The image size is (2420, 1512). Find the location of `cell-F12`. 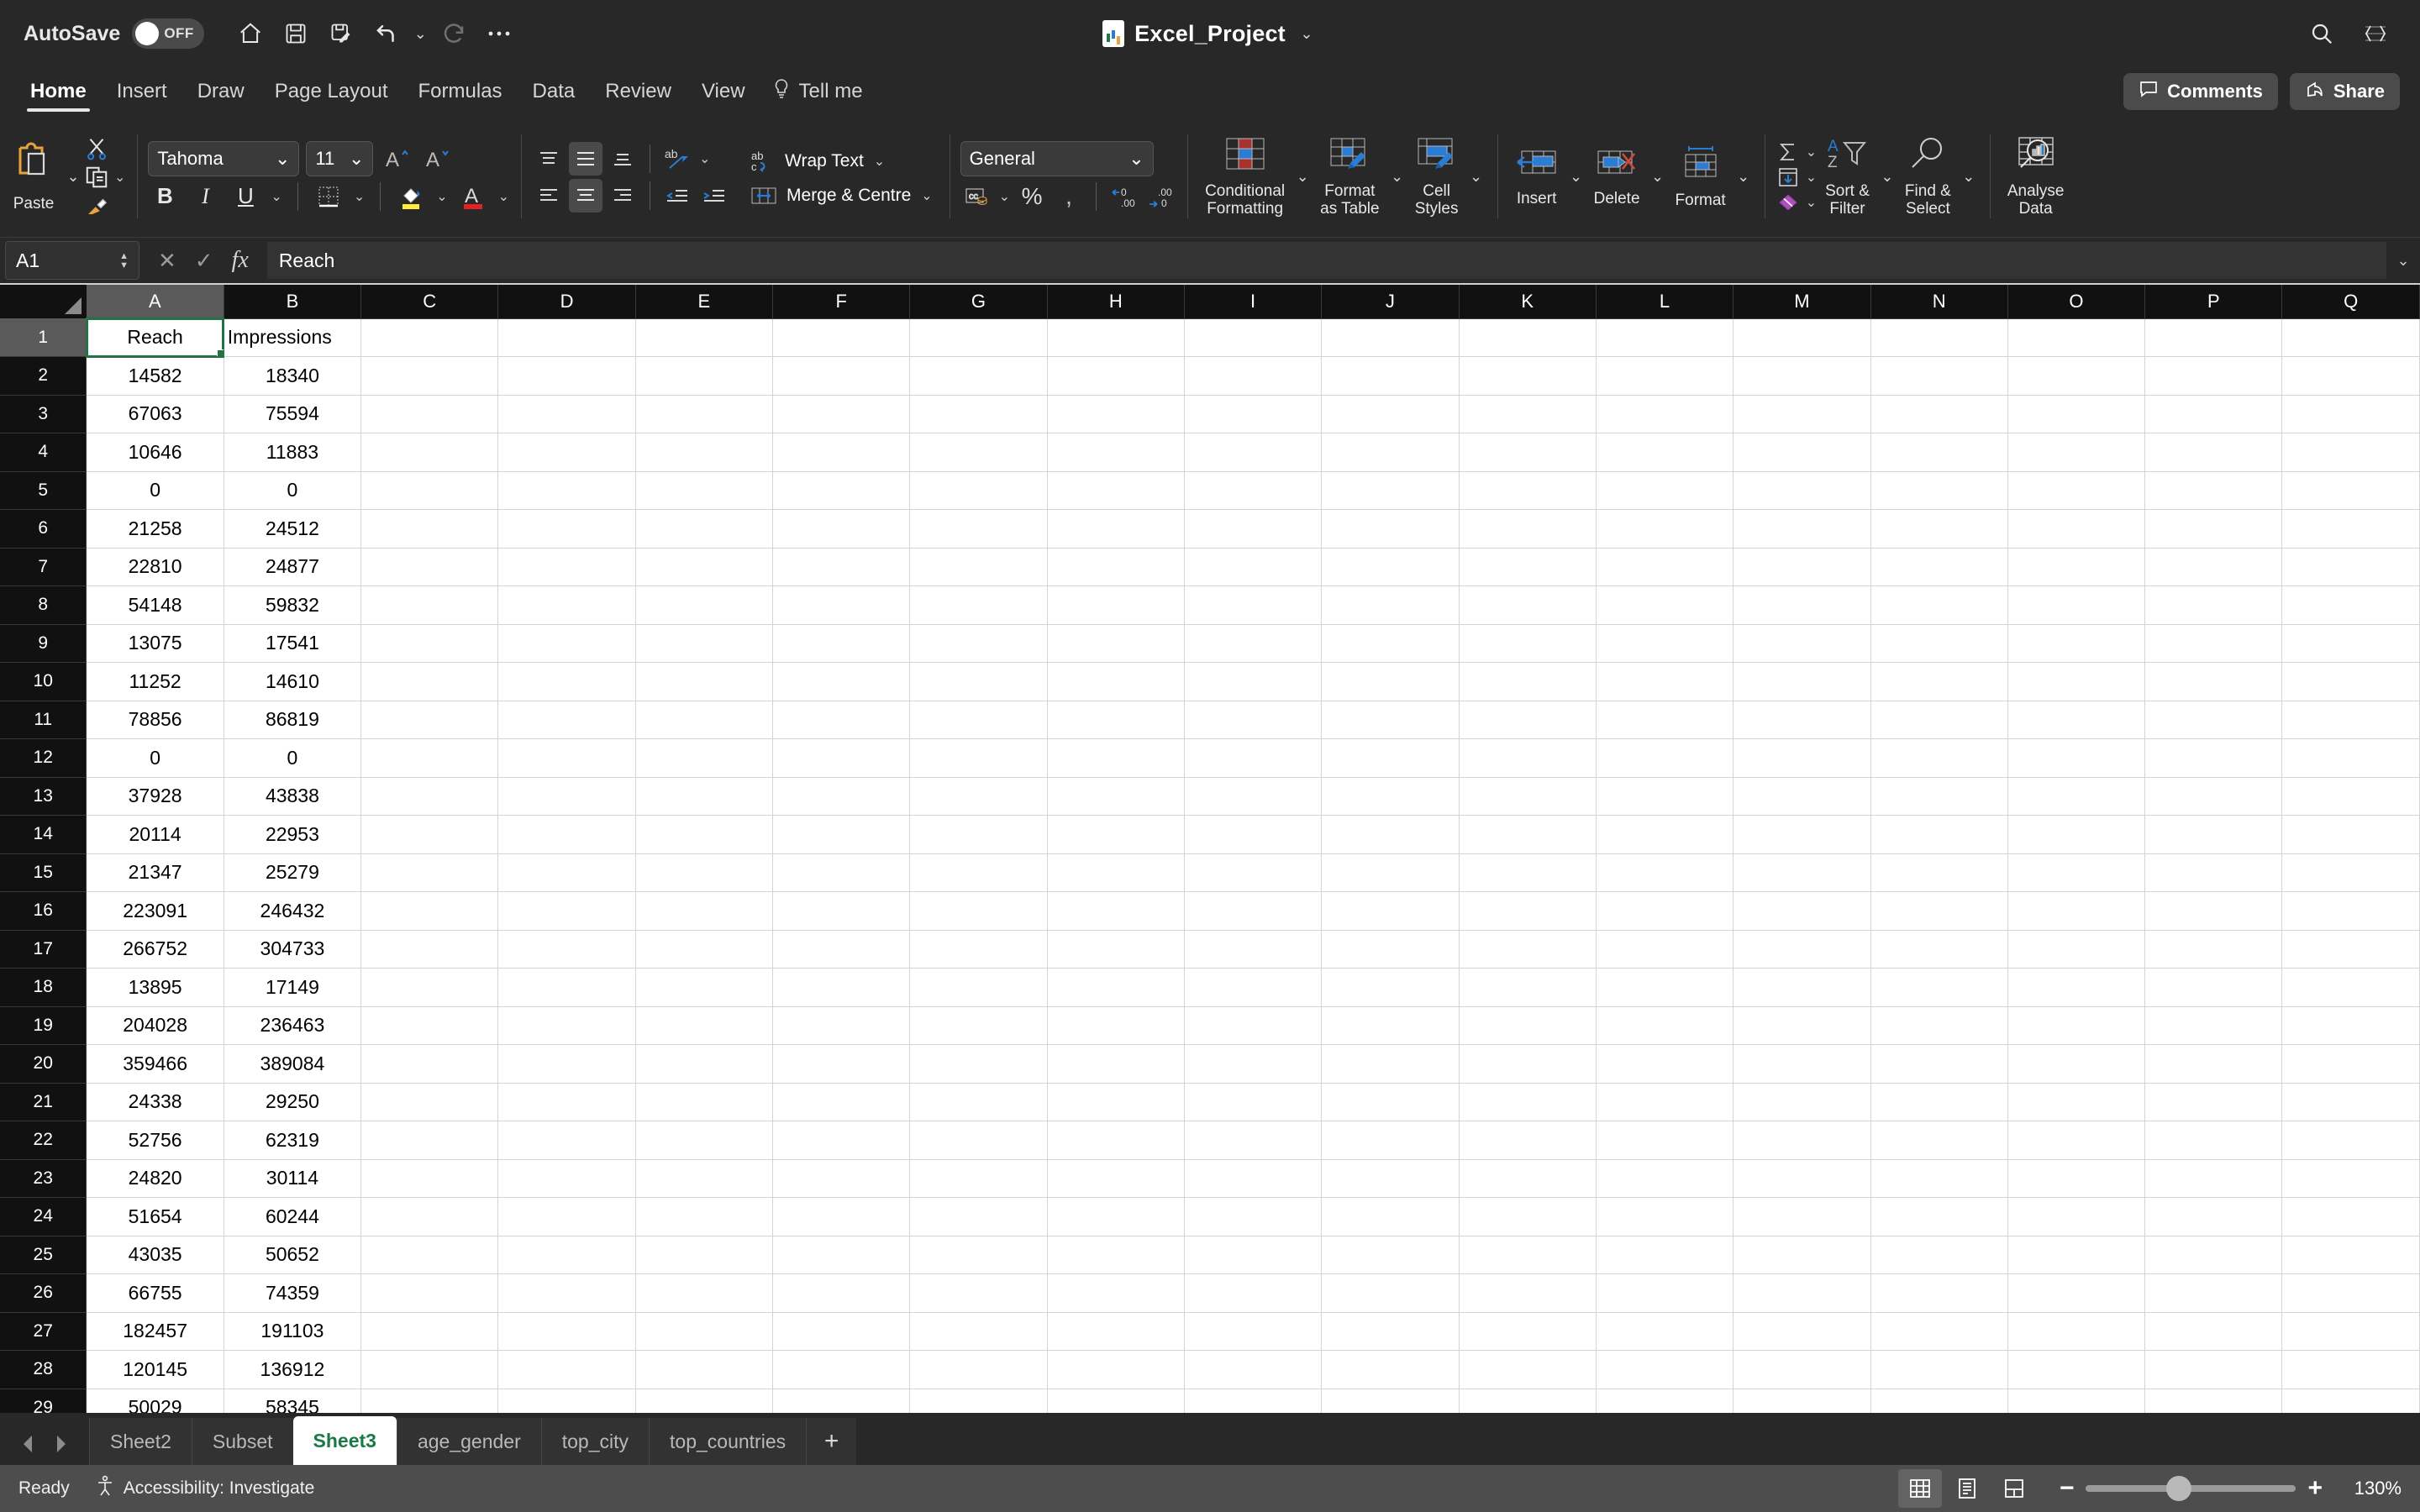

cell-F12 is located at coordinates (841, 758).